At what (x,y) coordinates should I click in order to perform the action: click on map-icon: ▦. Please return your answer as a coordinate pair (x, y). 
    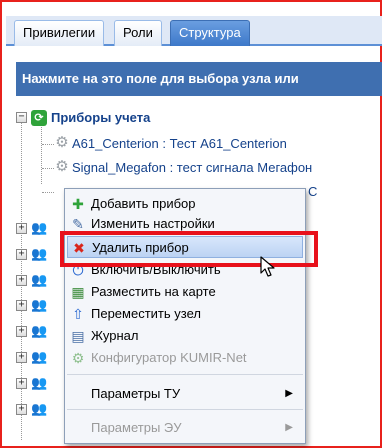
    Looking at the image, I should click on (78, 292).